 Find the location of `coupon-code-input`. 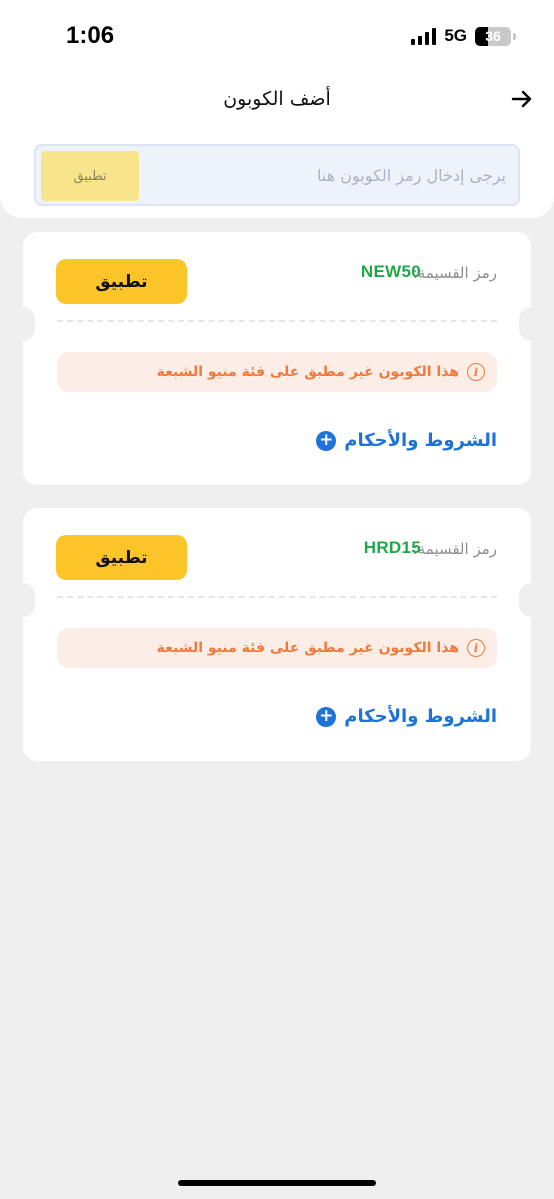

coupon-code-input is located at coordinates (323, 175).